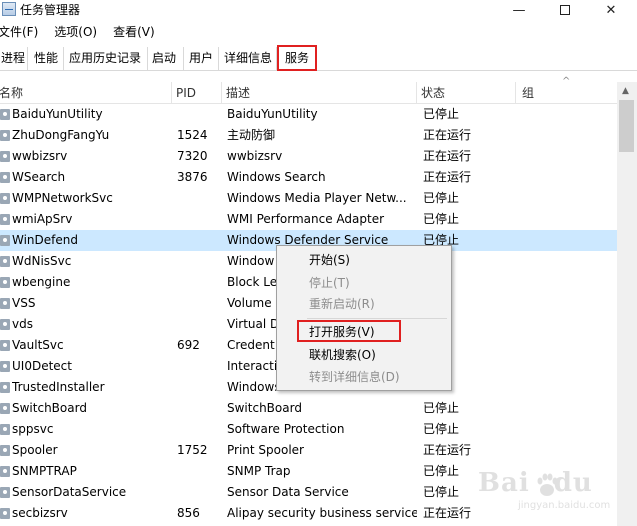 Image resolution: width=637 pixels, height=526 pixels. I want to click on menu-stop: 停止(T), so click(329, 283).